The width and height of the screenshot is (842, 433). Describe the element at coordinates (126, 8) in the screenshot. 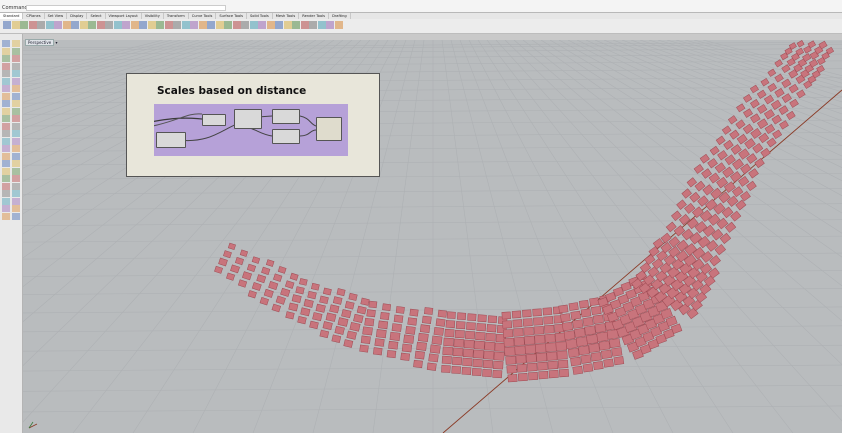

I see `command-input` at that location.